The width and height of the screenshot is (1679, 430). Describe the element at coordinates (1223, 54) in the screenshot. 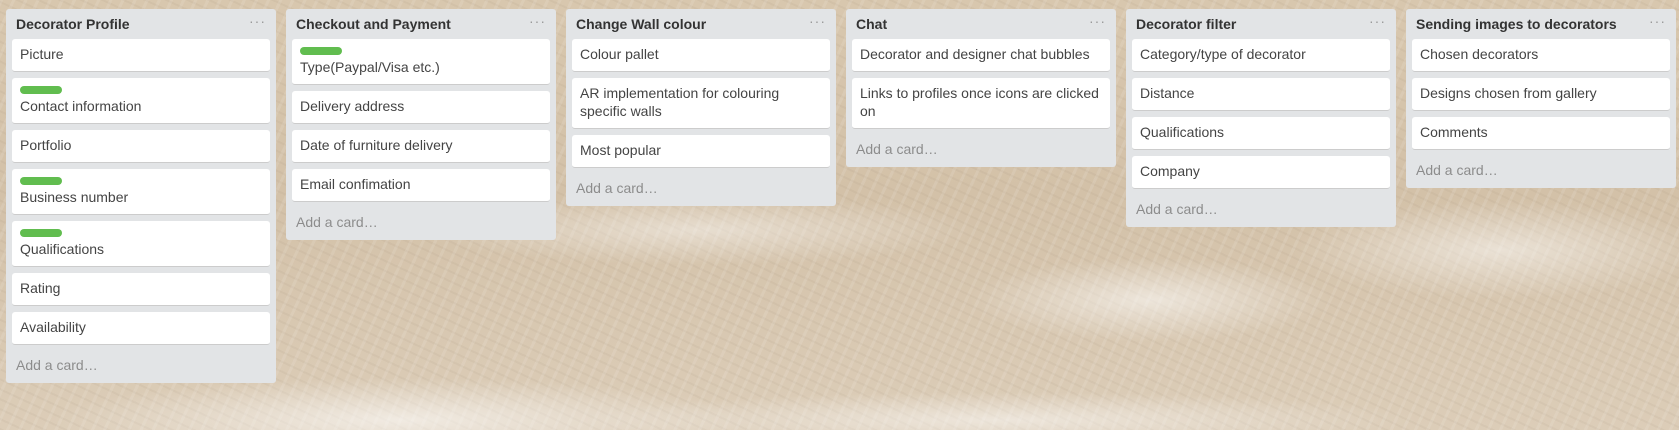

I see `card-title: Category/type of decorator` at that location.